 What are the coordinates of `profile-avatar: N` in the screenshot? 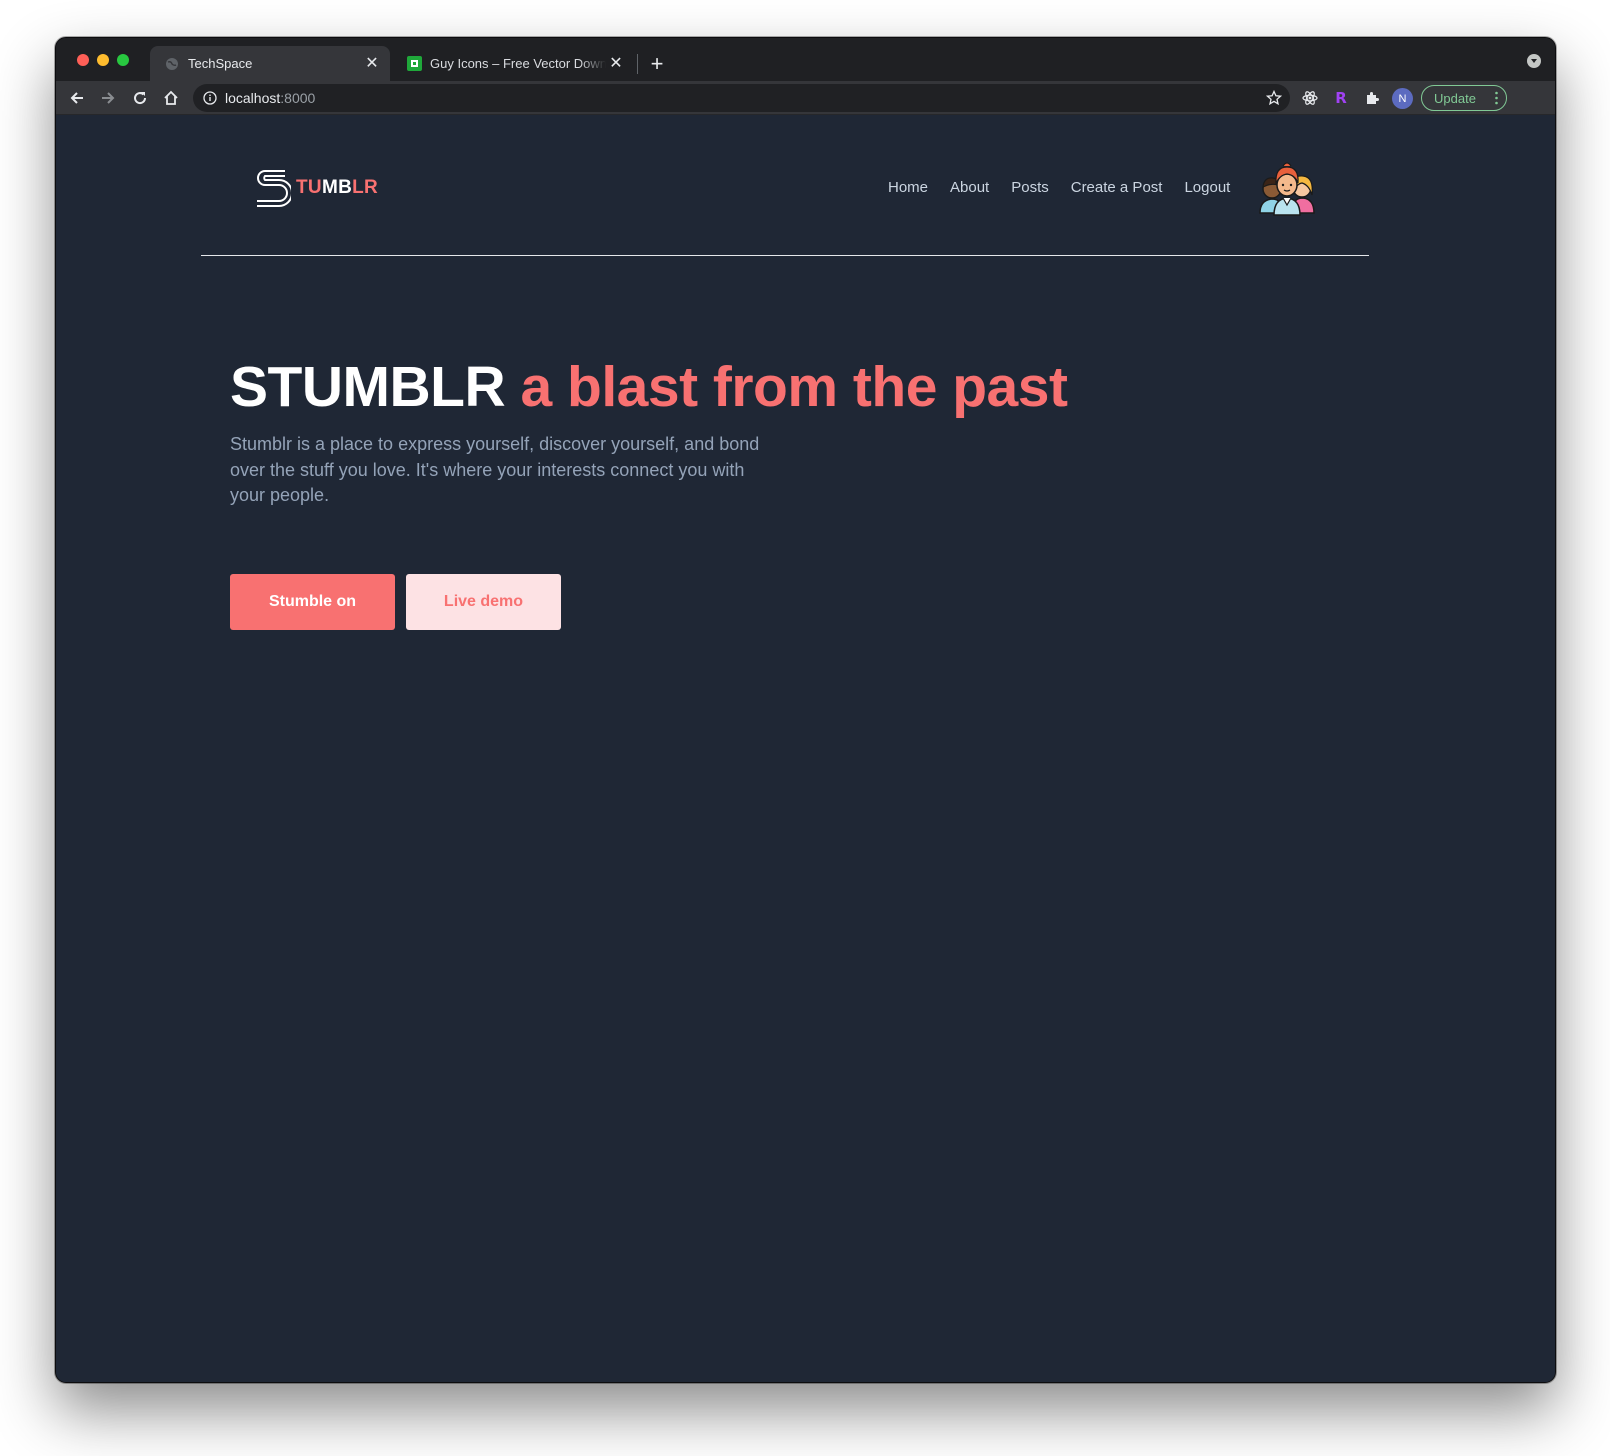 It's located at (1402, 98).